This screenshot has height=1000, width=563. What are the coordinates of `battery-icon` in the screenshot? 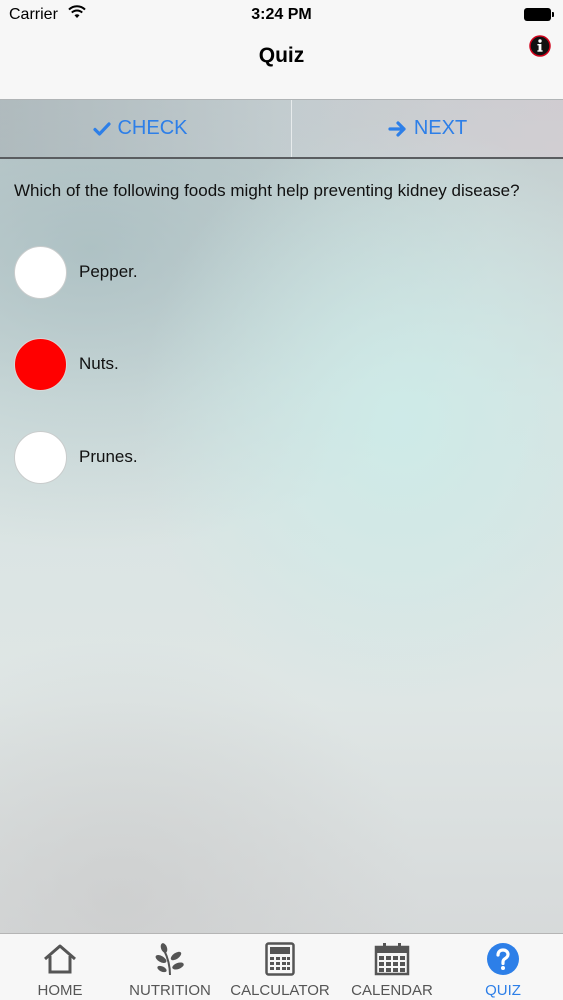 It's located at (539, 14).